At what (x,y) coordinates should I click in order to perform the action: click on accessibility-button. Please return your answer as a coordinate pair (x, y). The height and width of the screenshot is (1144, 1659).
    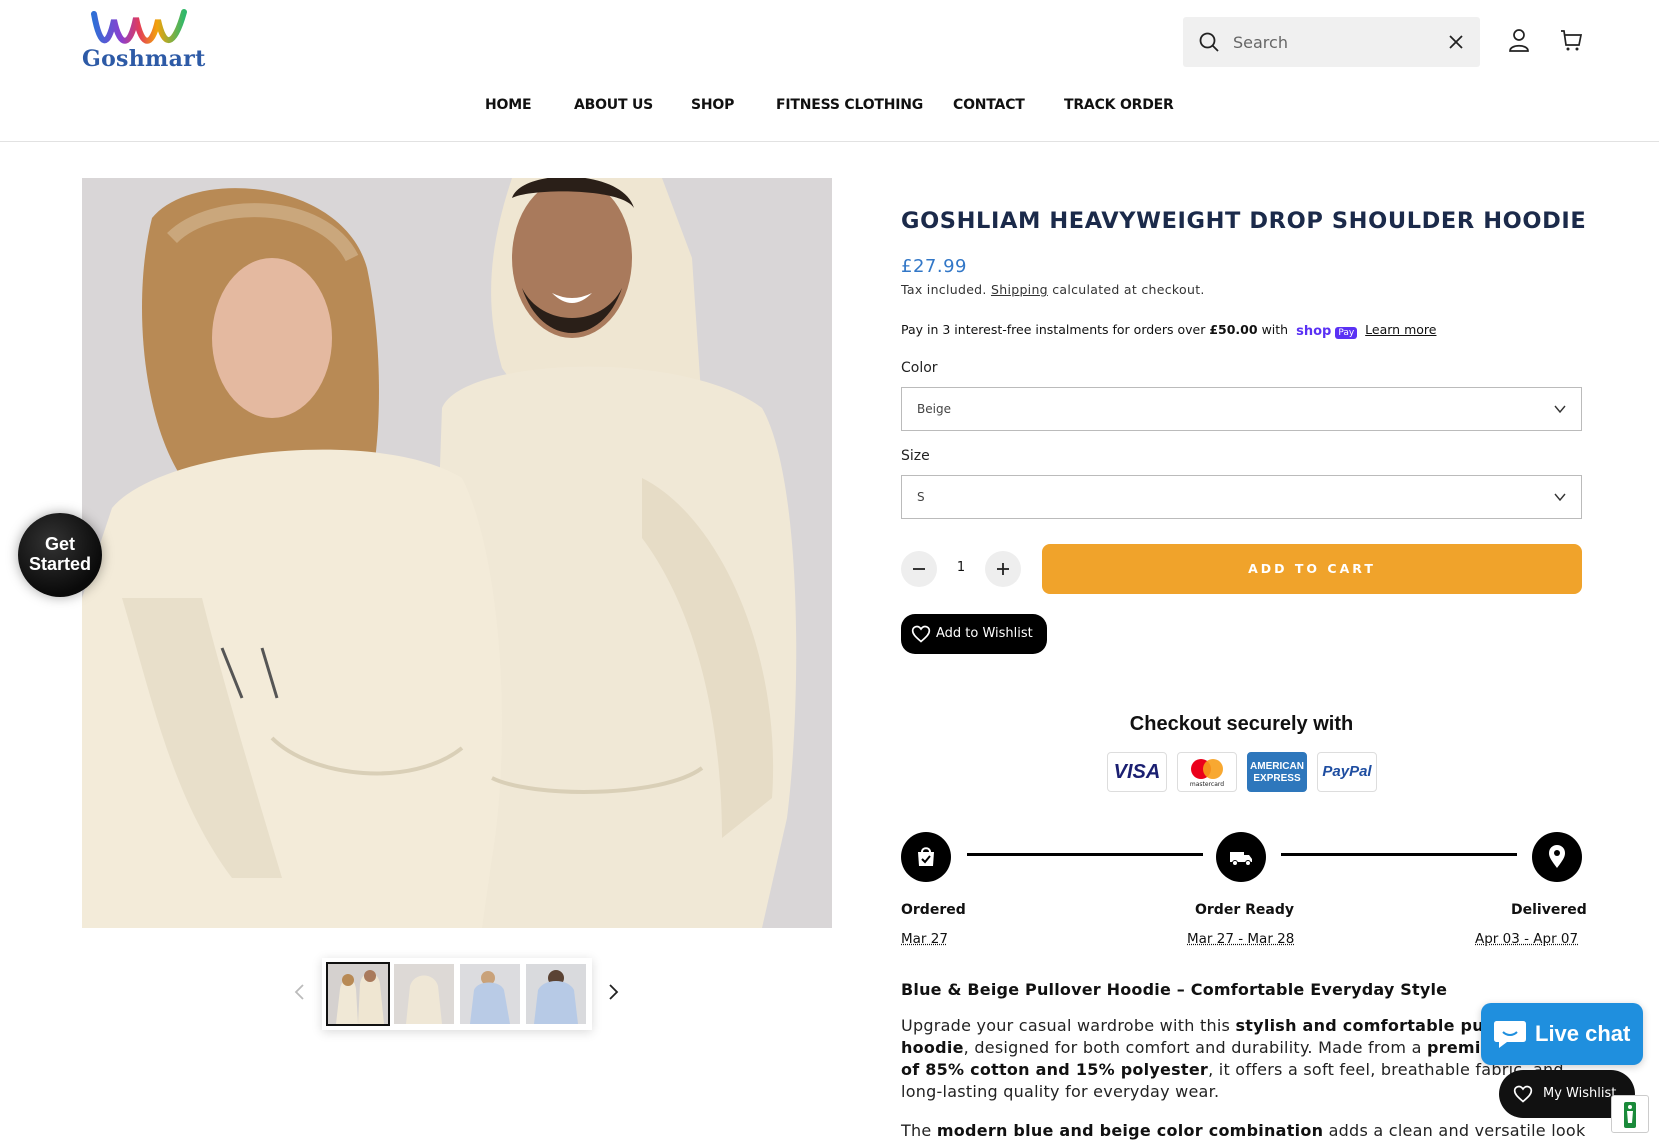
    Looking at the image, I should click on (1630, 1114).